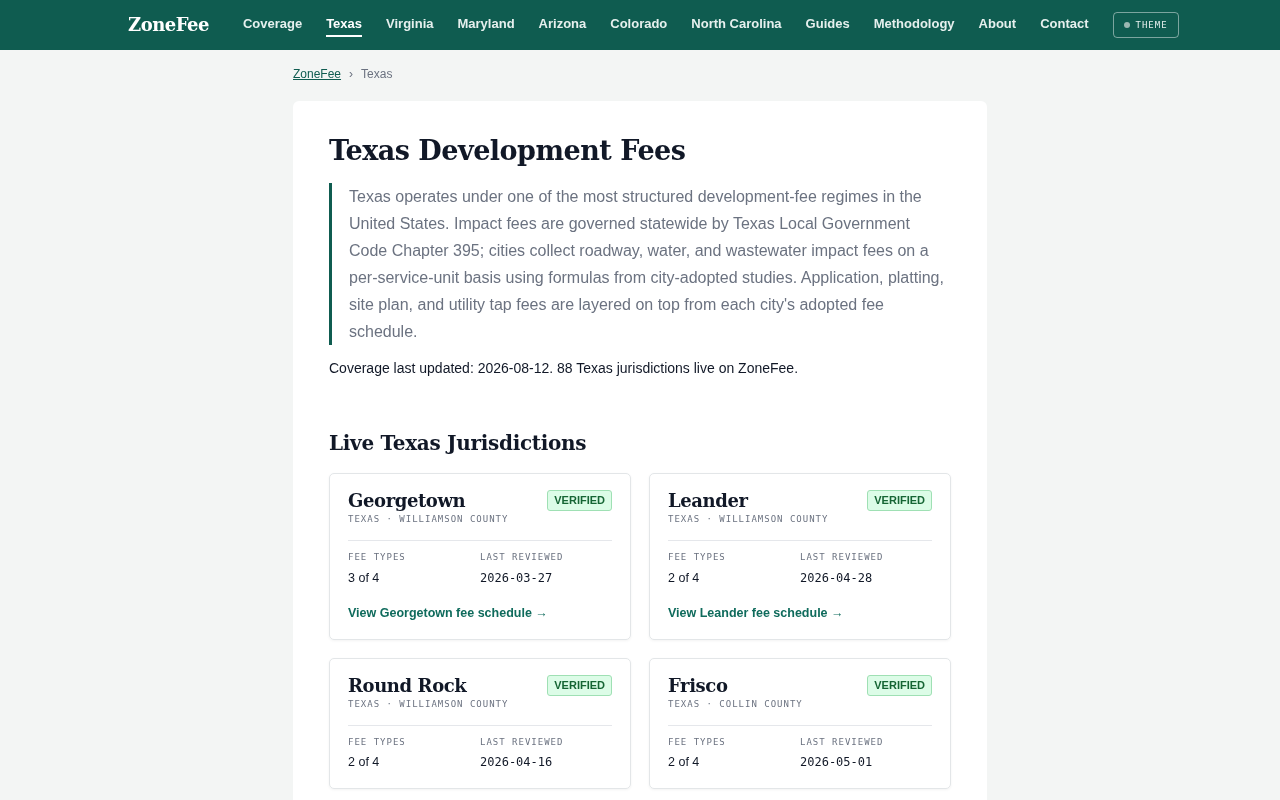 This screenshot has width=1280, height=800. Describe the element at coordinates (640, 264) in the screenshot. I see `intro-quote: Texas operates under one of the most structured development-fee regimes in the United States. Impact fees are governed statewide by Texas Local Government Code Chapter 395; cities collect roadway, water, and wastewater impact fees on a per-service-unit basis using formulas from city-adopted studies. Application, platting, site plan, and utility tap fees are layered on top from each city's adopted fee schedule.` at that location.